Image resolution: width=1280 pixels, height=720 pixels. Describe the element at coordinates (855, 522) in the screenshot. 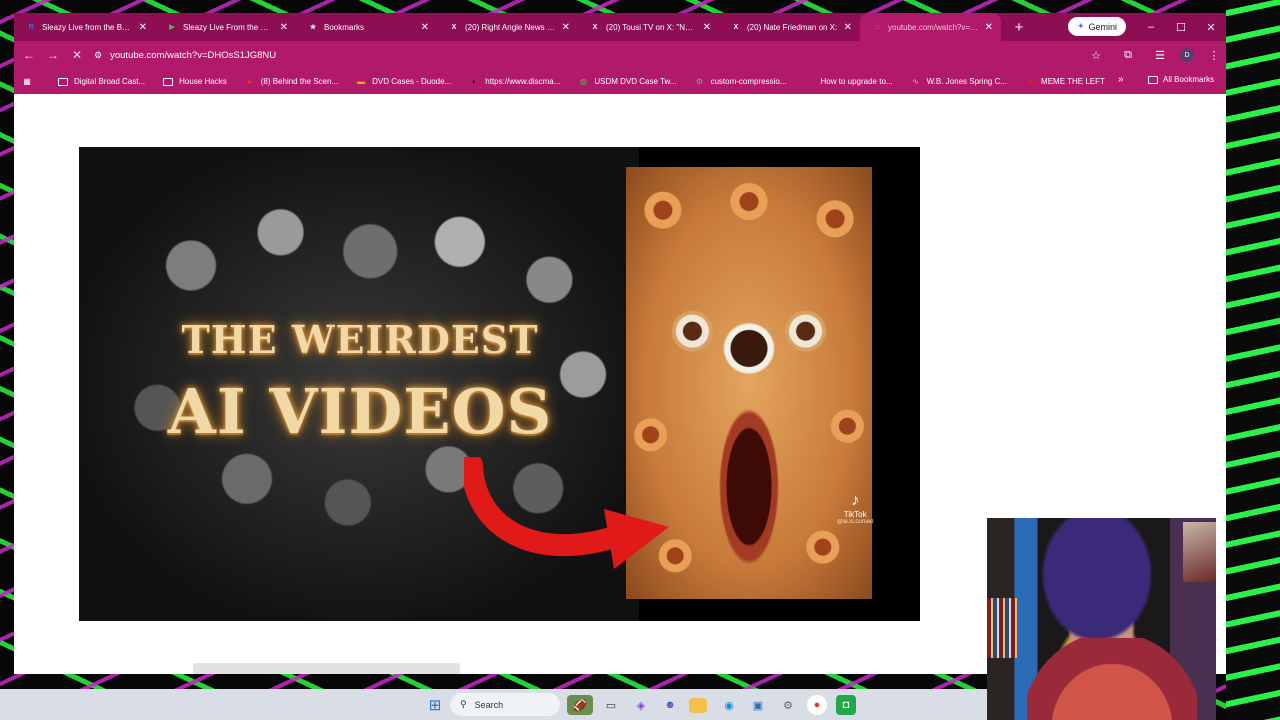

I see `tiktok-handle: @ai.is.cursed` at that location.